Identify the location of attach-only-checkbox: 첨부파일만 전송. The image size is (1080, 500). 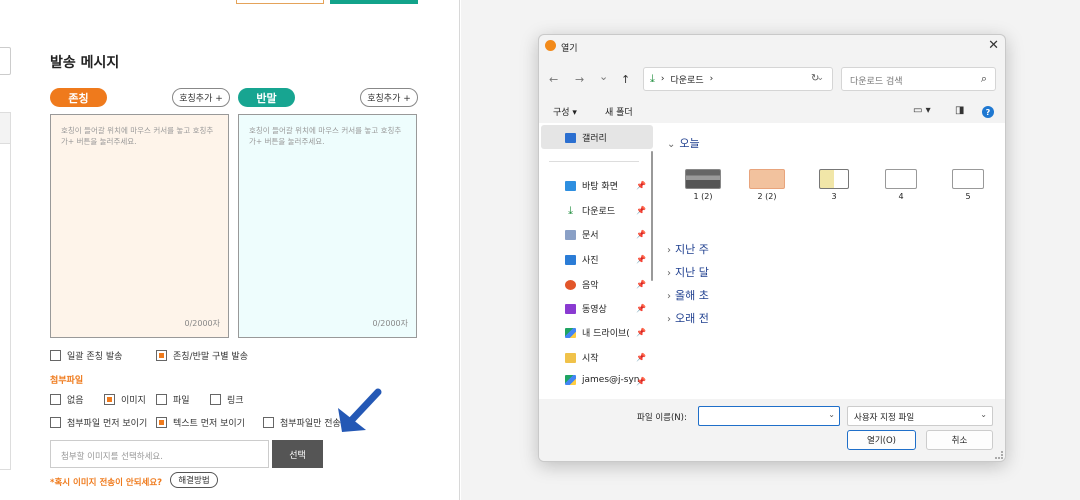
(302, 422).